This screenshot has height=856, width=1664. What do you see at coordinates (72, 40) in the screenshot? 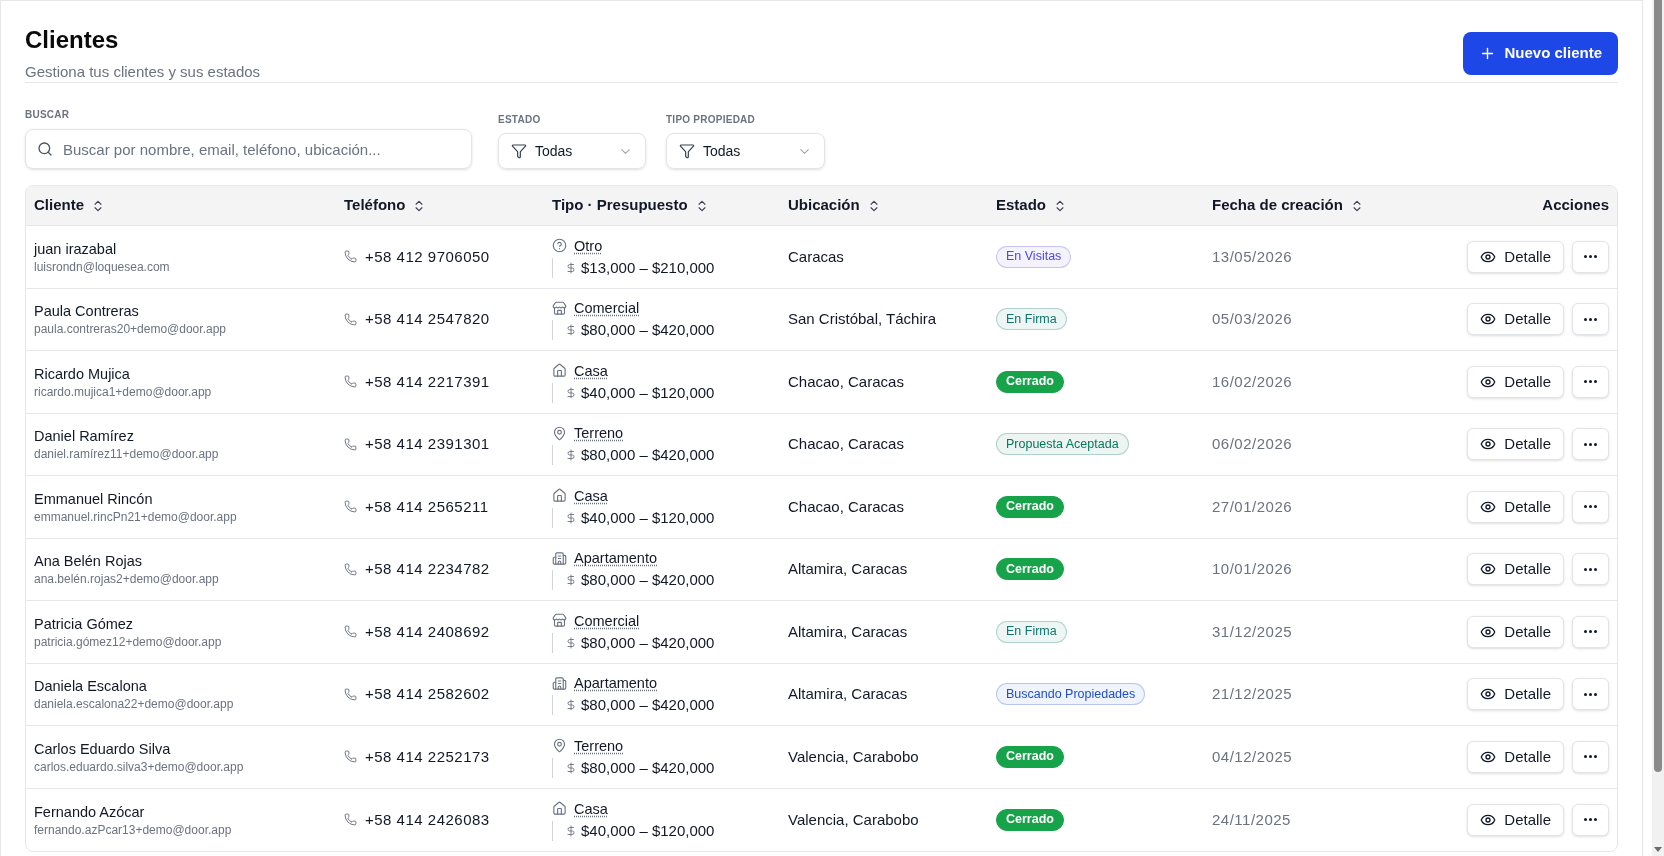
I see `page-title: Clientes` at bounding box center [72, 40].